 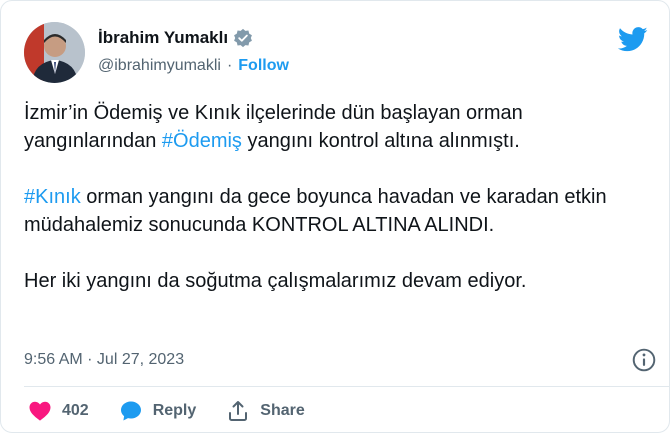 I want to click on hashtag-odemis: #Ödemiş, so click(x=202, y=141).